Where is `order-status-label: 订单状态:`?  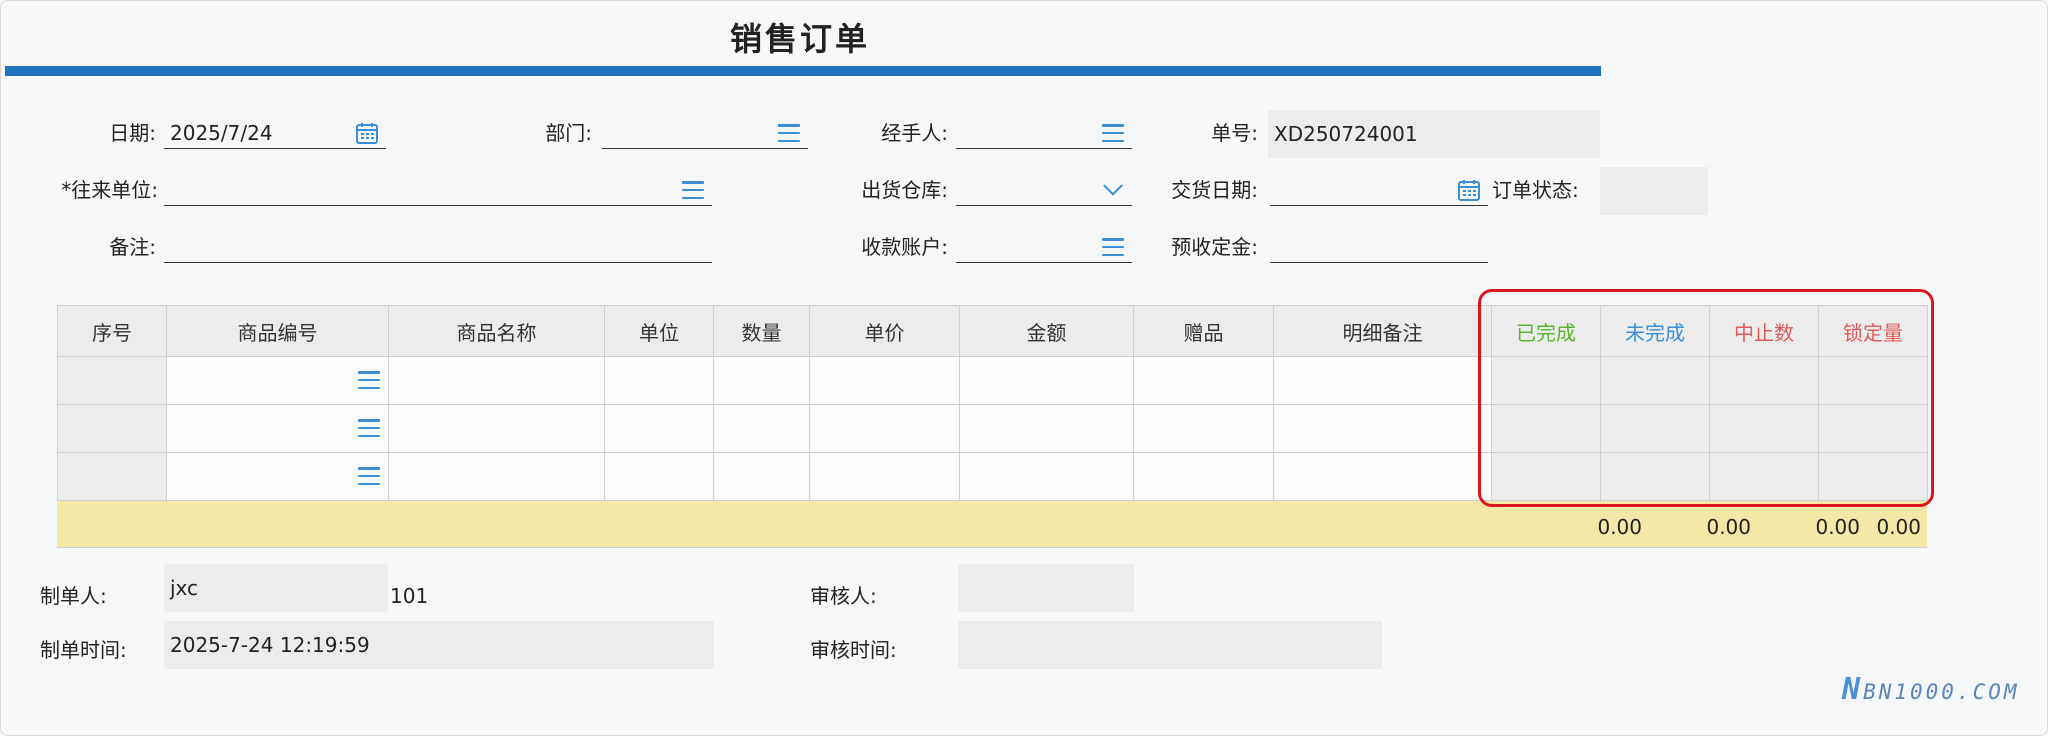
order-status-label: 订单状态: is located at coordinates (1535, 190).